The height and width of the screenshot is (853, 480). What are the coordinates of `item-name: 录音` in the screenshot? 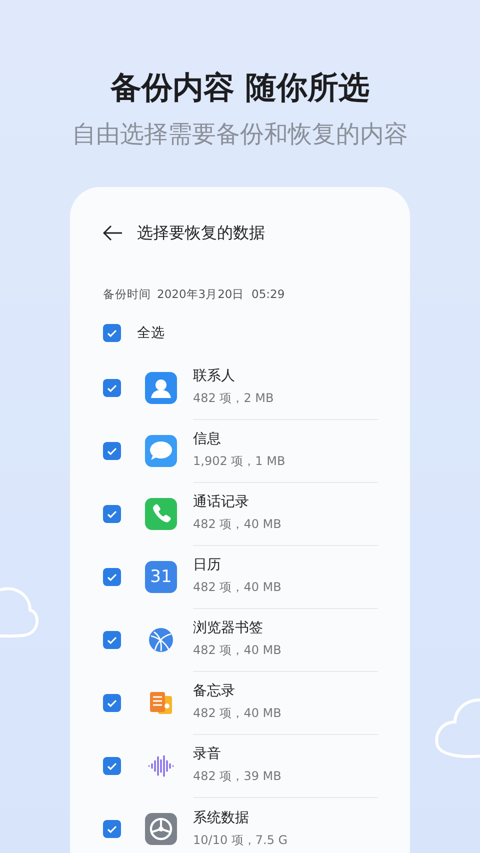 It's located at (207, 754).